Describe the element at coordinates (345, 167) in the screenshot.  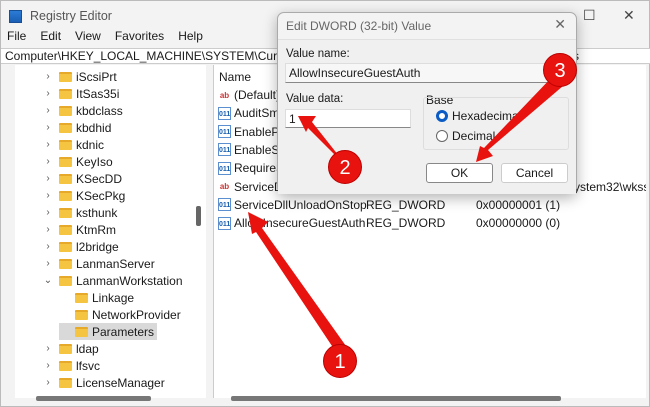
I see `annotation-badge-2: 2` at that location.